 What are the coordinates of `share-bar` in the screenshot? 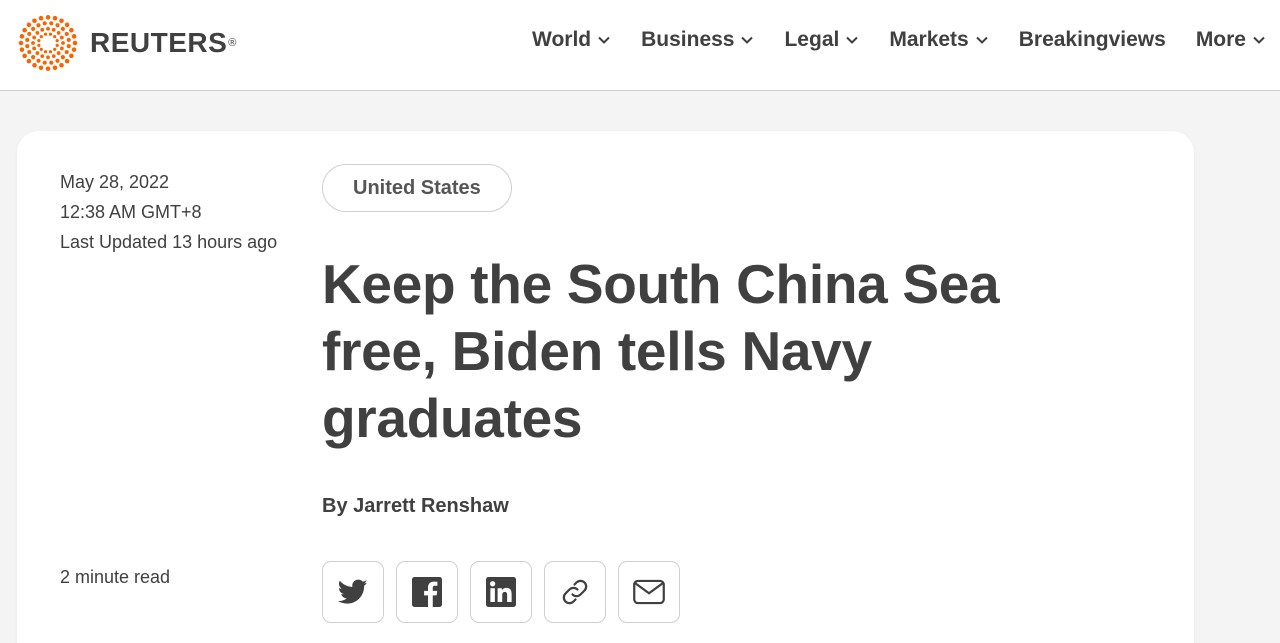 It's located at (507, 592).